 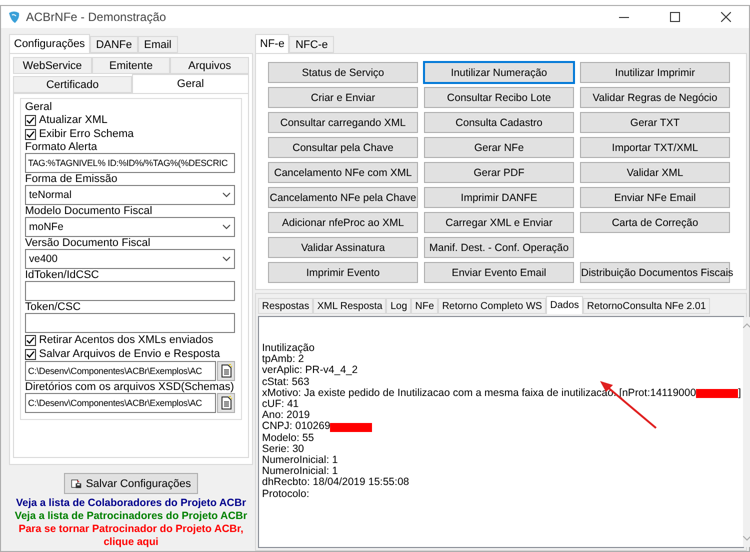 I want to click on action-button: Consultar pela Chave, so click(x=343, y=147).